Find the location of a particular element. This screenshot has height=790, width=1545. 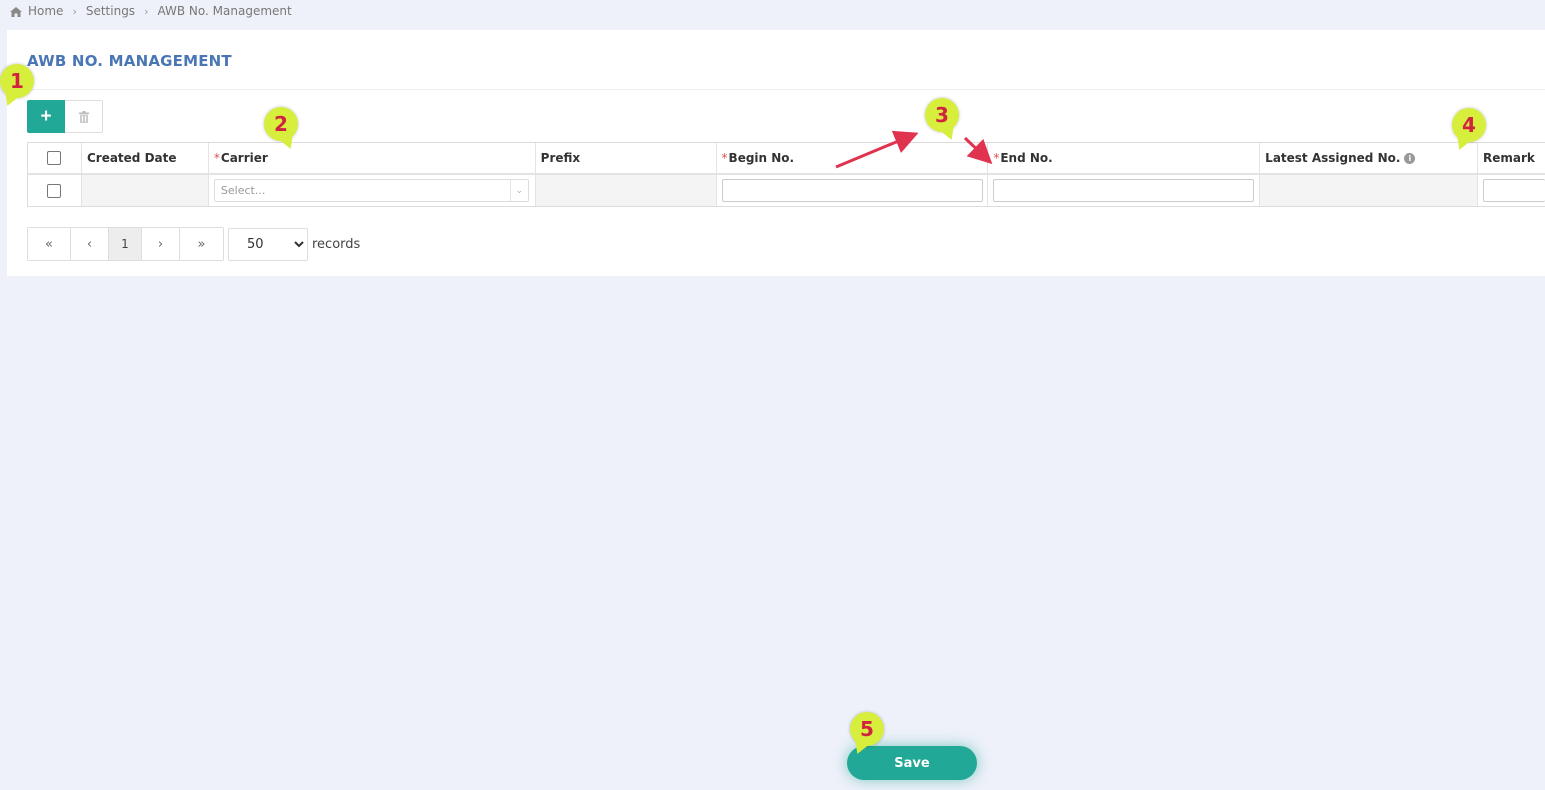

divider is located at coordinates (776, 89).